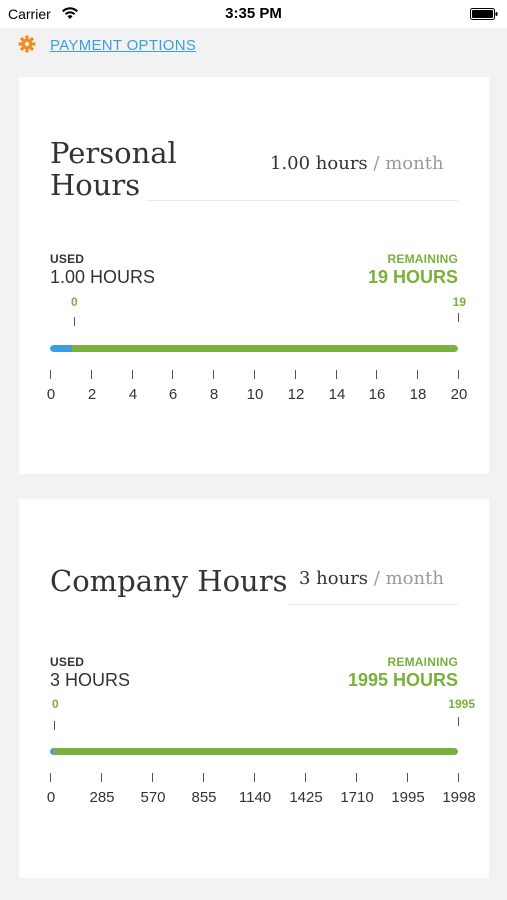  I want to click on personal-progress-bar, so click(254, 348).